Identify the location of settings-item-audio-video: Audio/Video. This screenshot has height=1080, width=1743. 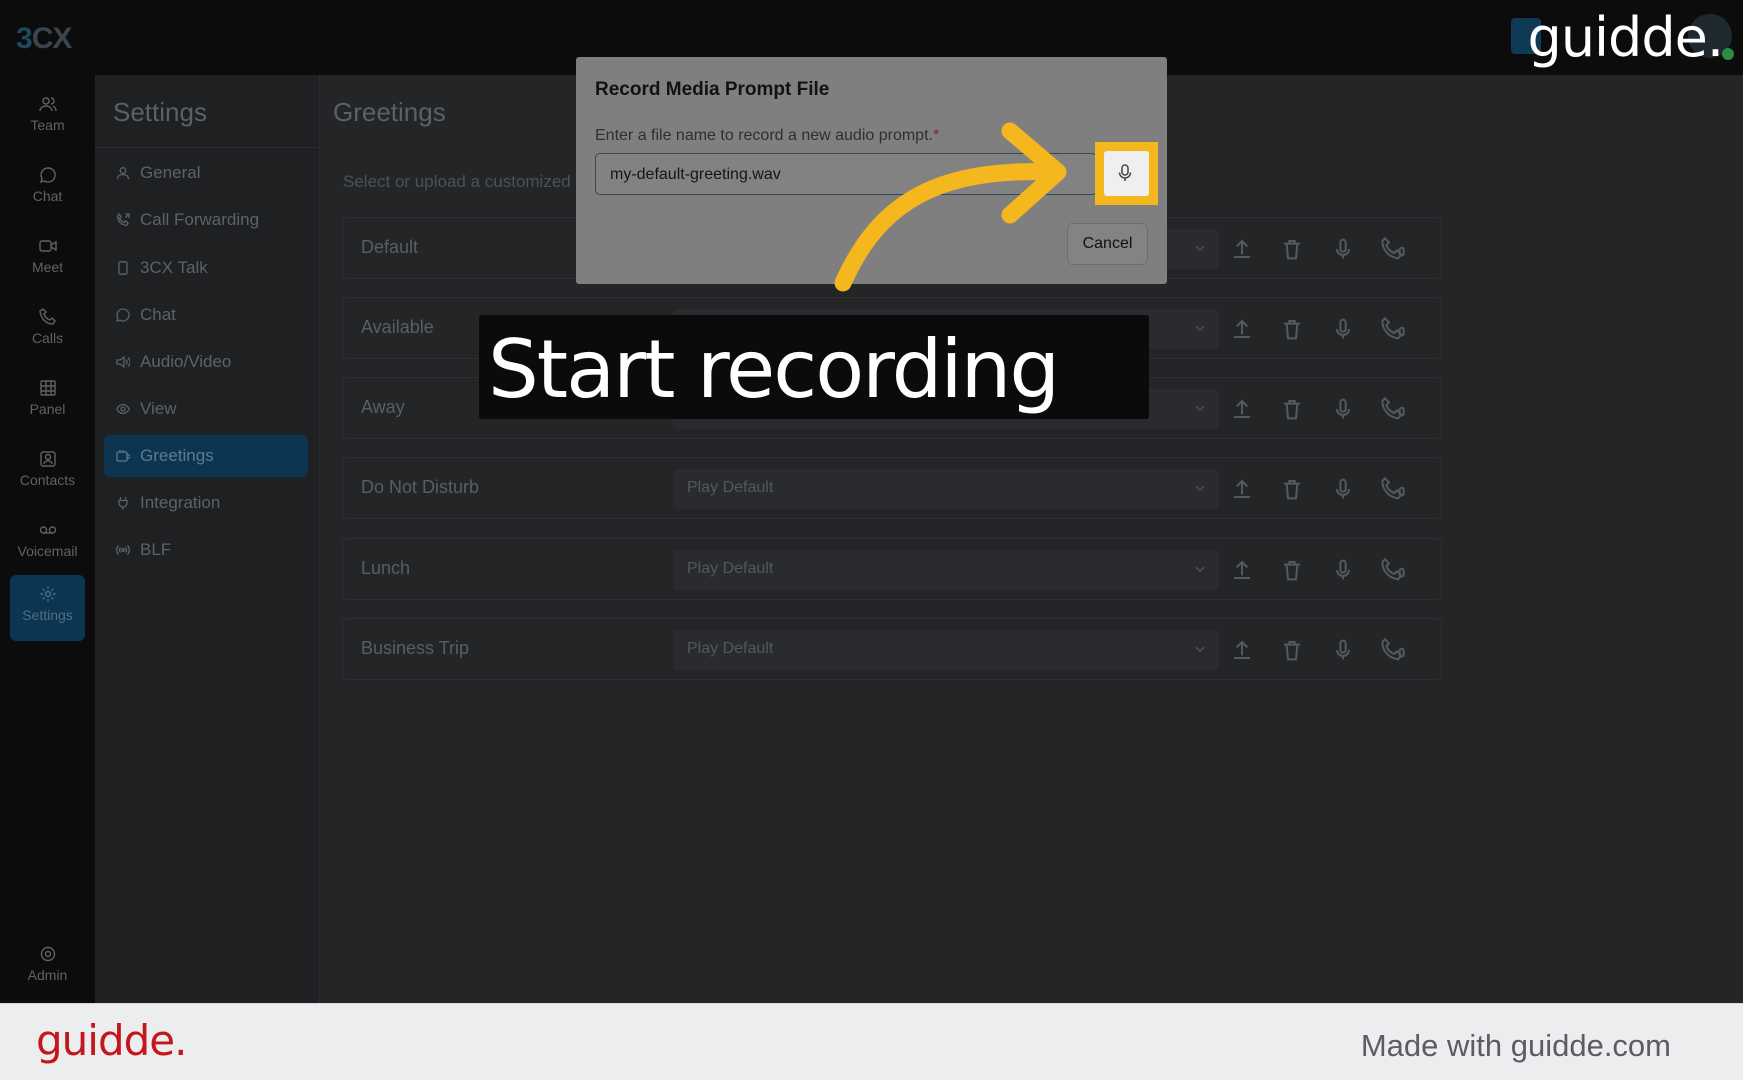
(206, 362).